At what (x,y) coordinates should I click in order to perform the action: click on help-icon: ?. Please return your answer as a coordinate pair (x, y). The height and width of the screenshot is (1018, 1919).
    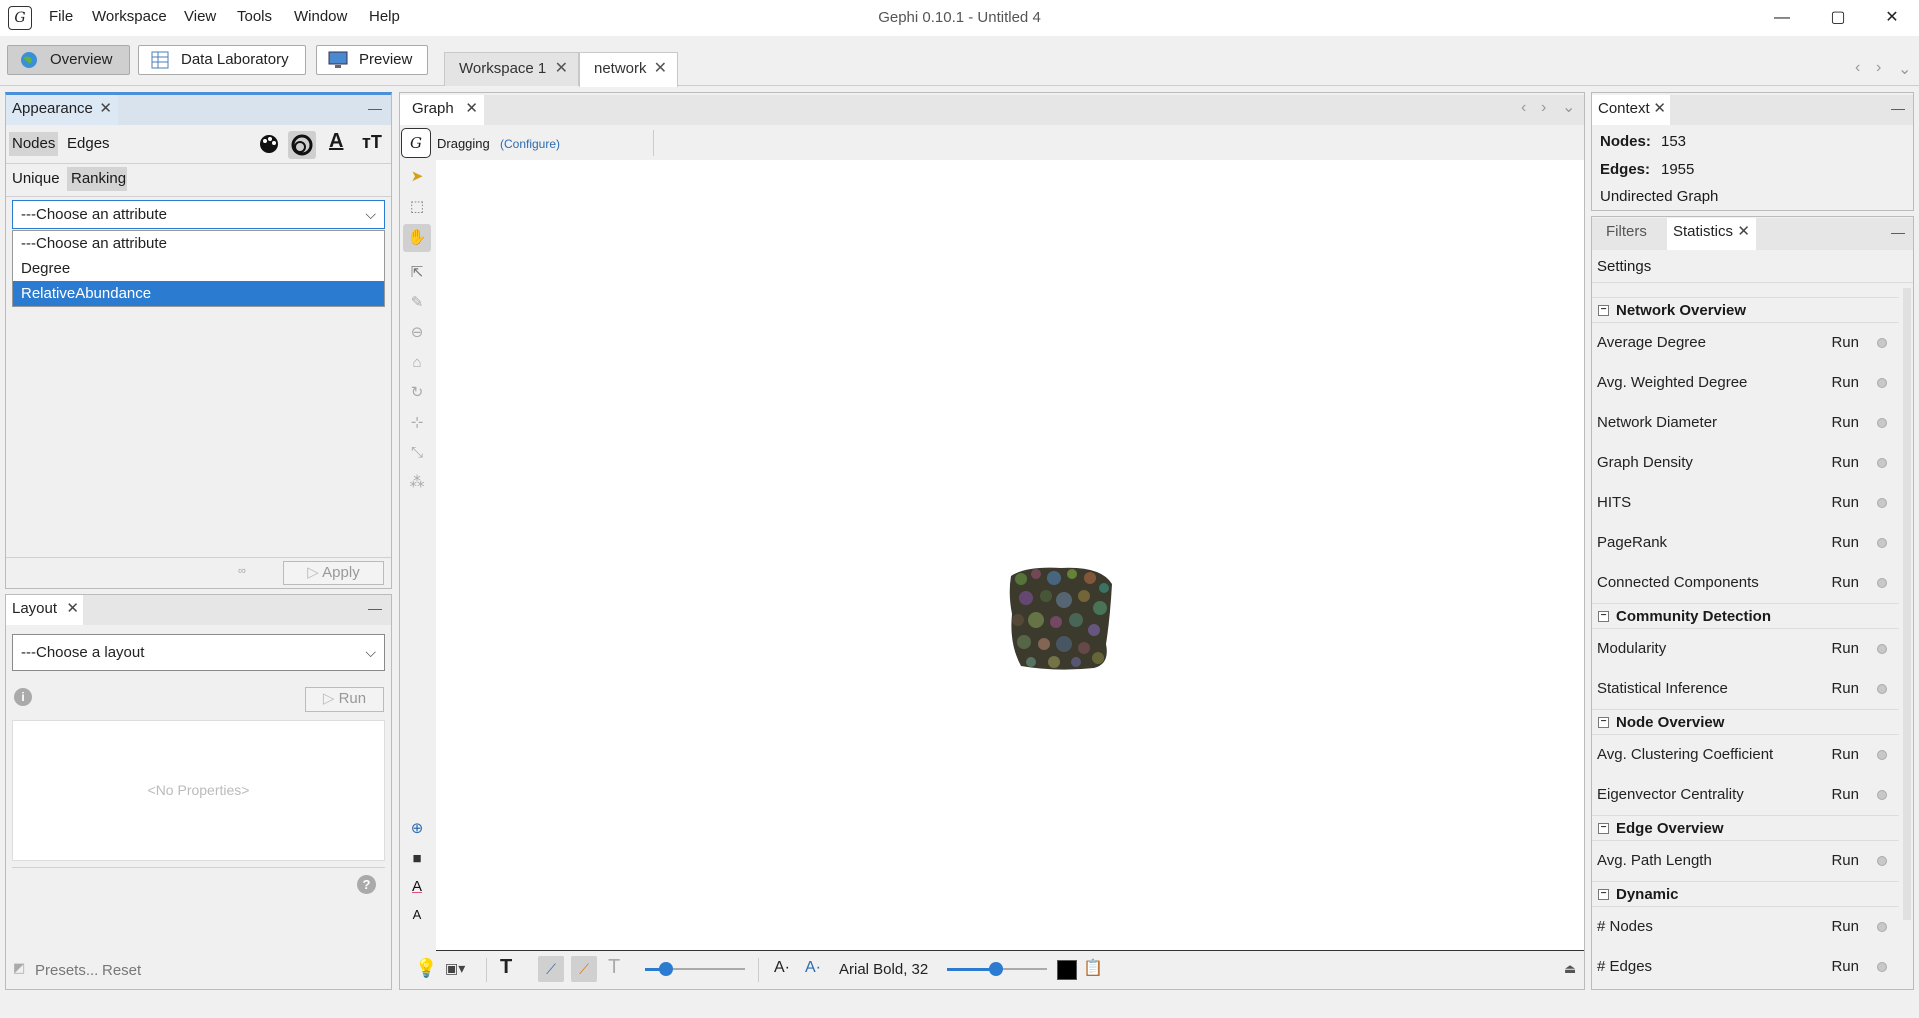
    Looking at the image, I should click on (366, 884).